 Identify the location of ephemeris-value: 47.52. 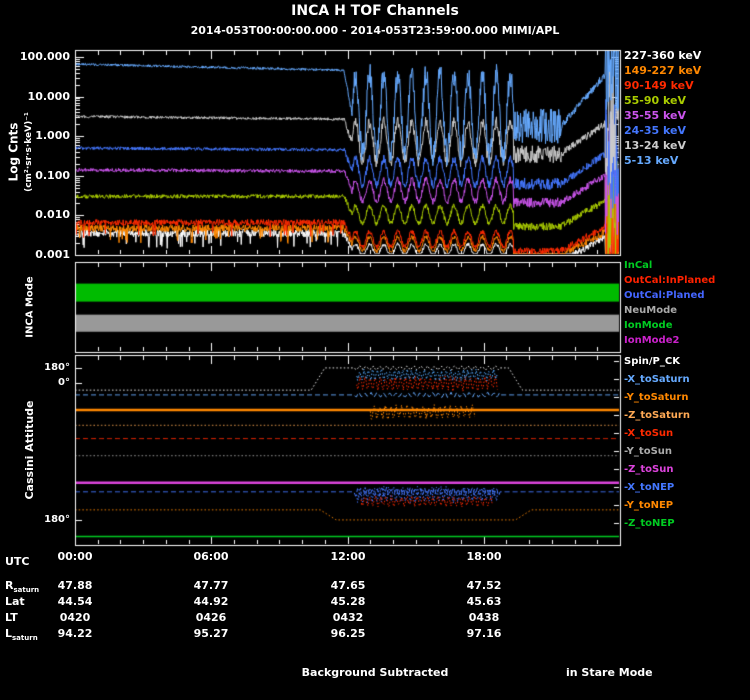
(484, 585).